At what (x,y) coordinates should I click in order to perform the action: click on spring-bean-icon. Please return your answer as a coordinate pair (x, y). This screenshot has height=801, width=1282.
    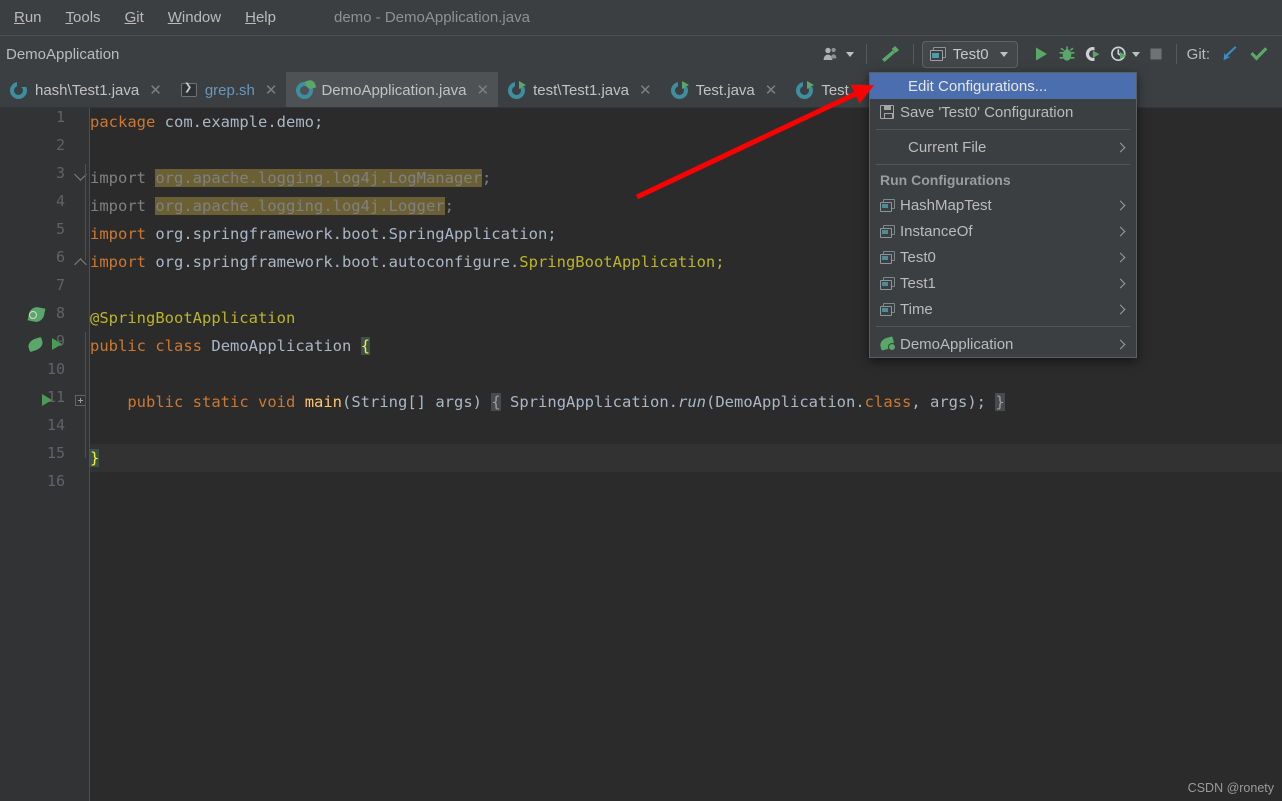
    Looking at the image, I should click on (36, 314).